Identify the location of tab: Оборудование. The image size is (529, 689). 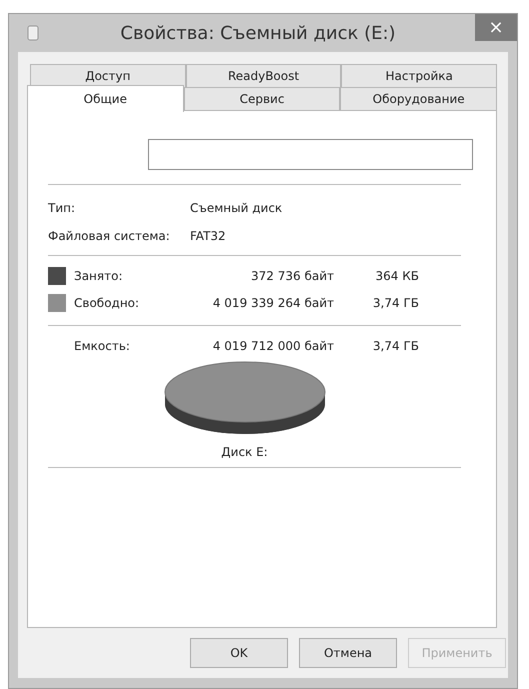
(419, 98).